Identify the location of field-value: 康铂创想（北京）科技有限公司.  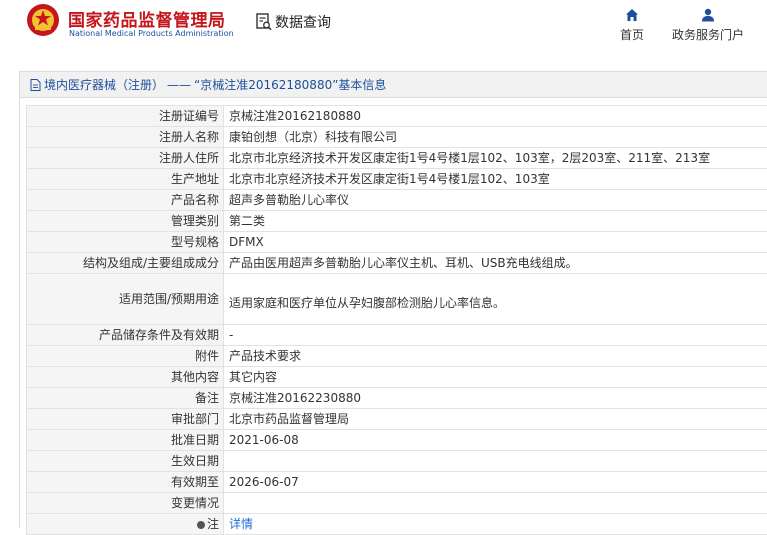
(495, 137).